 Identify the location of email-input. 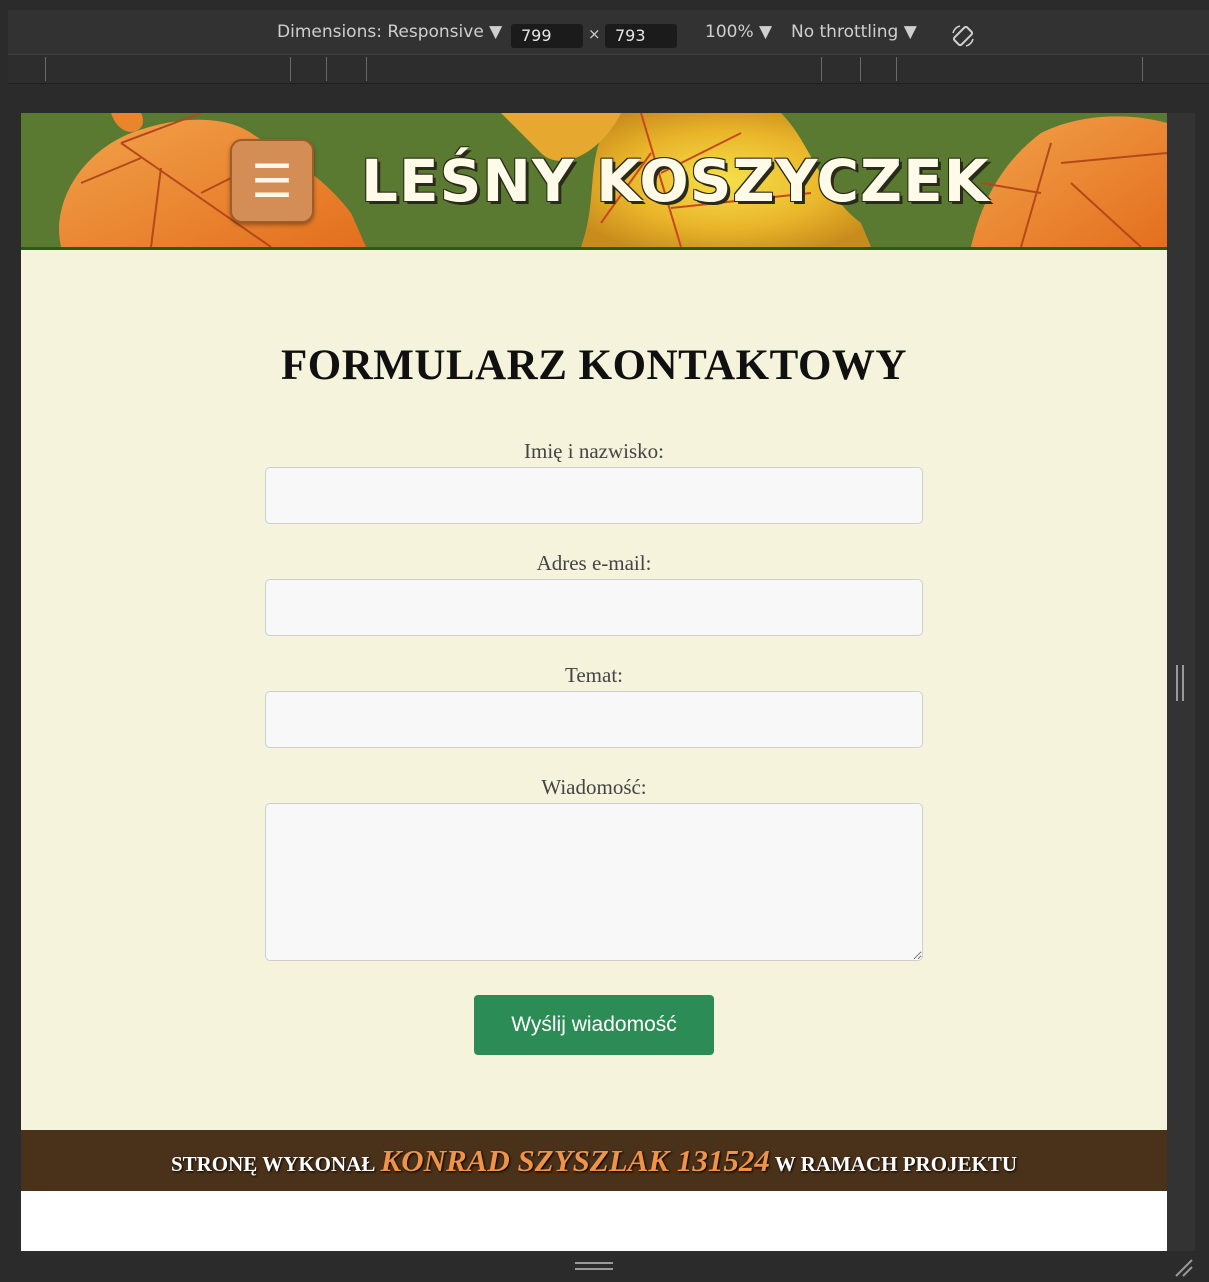
(594, 607).